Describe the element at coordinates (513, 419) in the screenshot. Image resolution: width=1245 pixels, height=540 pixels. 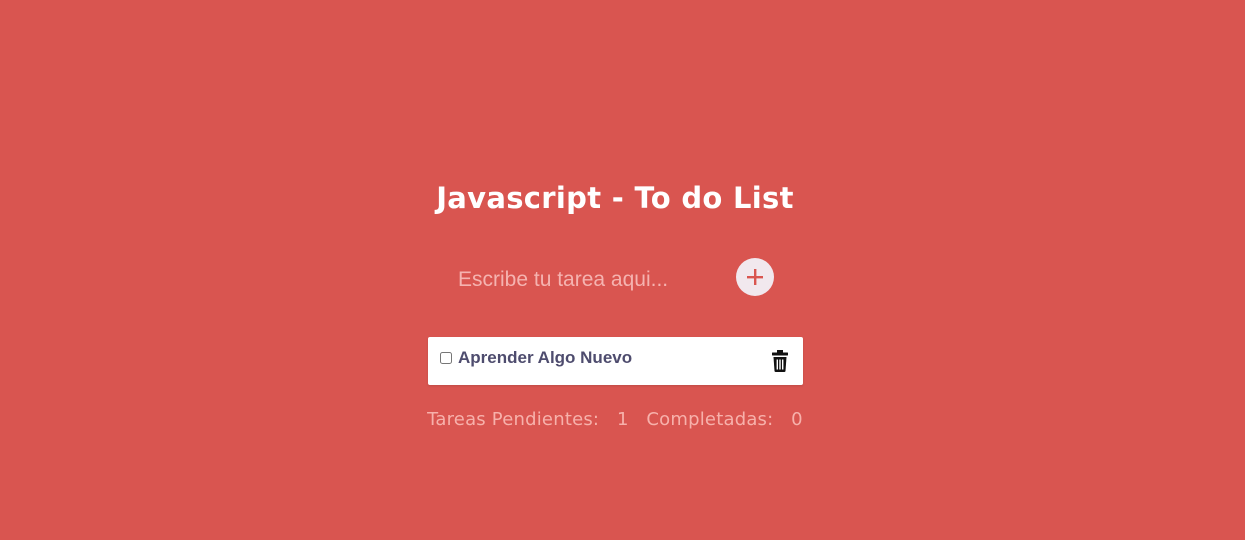
I see `pending-label: Tareas Pendientes:` at that location.